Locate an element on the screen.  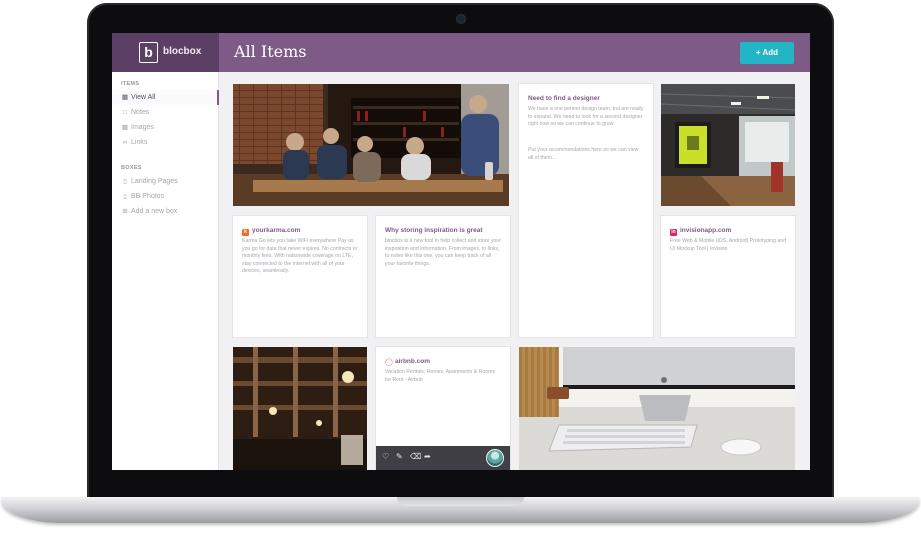
sidebar-item-label: Links is located at coordinates (139, 142).